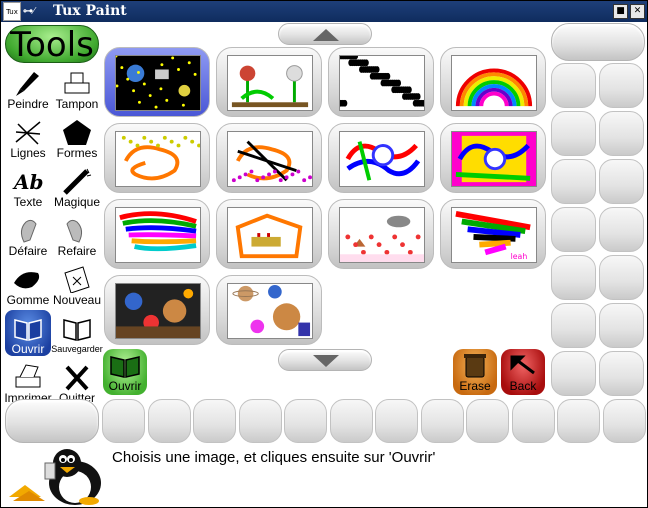 This screenshot has height=508, width=648. I want to click on printer-icon, so click(28, 376).